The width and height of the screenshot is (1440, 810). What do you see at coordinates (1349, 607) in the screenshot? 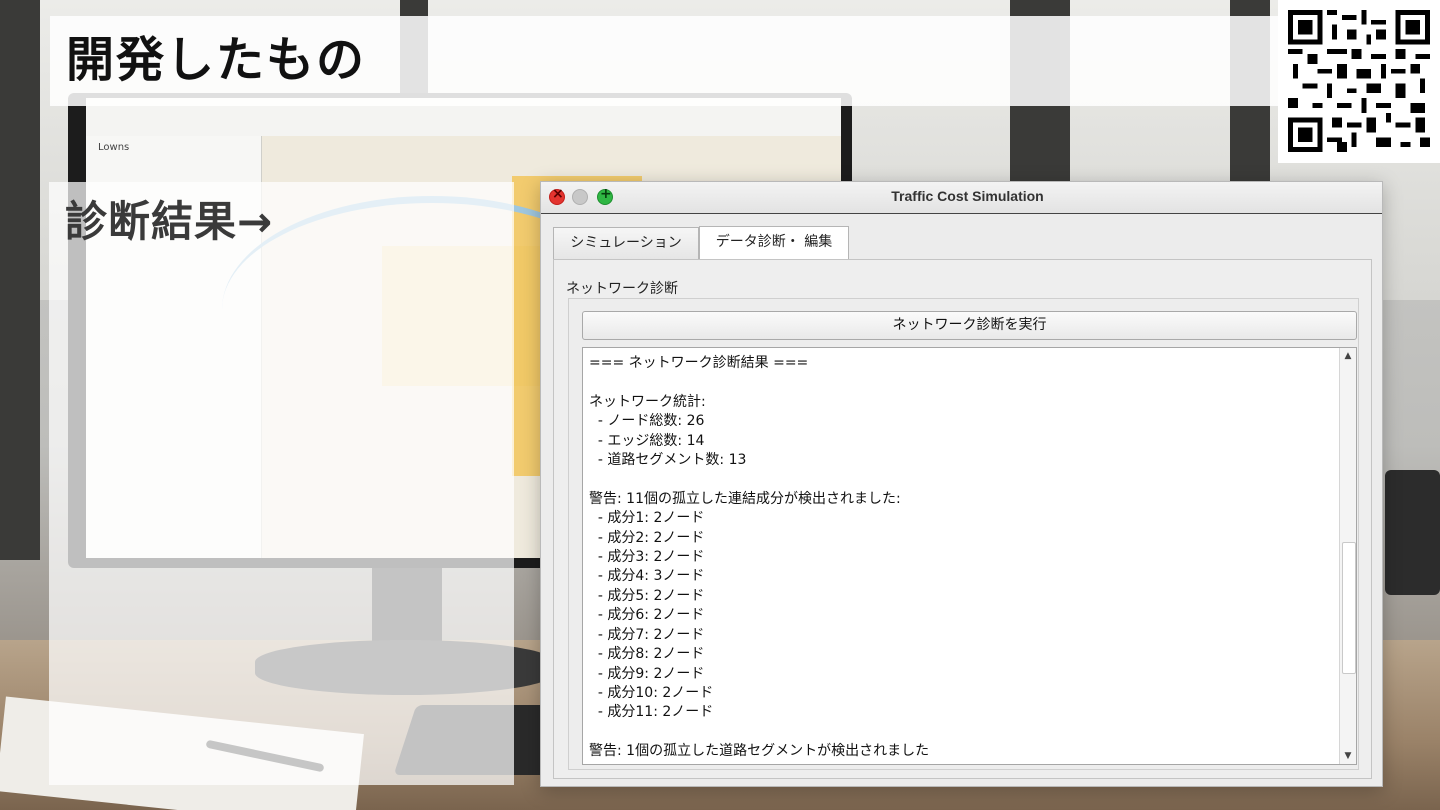
I see `scroll-thumb` at bounding box center [1349, 607].